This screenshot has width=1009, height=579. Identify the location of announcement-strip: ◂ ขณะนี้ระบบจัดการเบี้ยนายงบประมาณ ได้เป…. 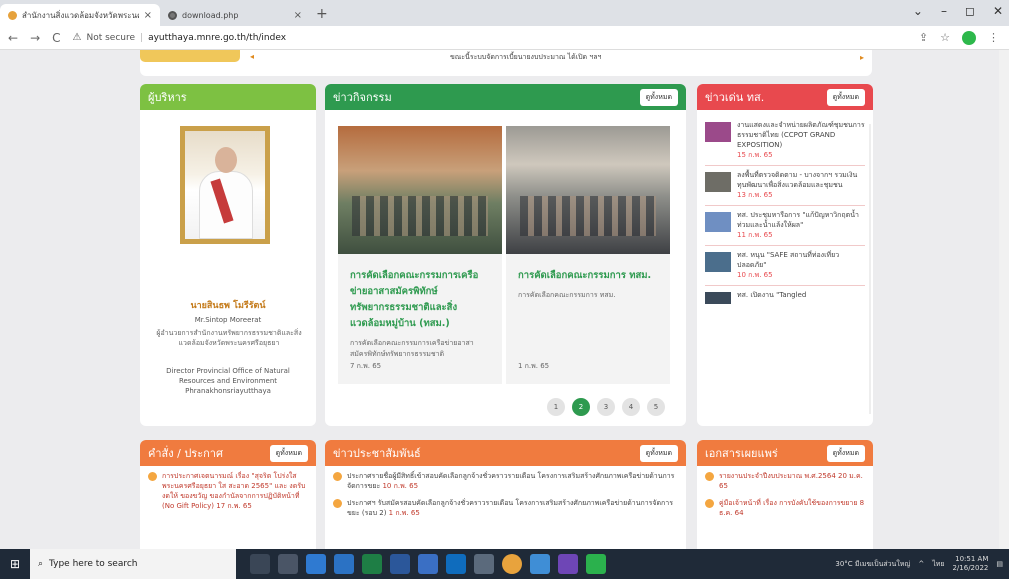
(506, 63).